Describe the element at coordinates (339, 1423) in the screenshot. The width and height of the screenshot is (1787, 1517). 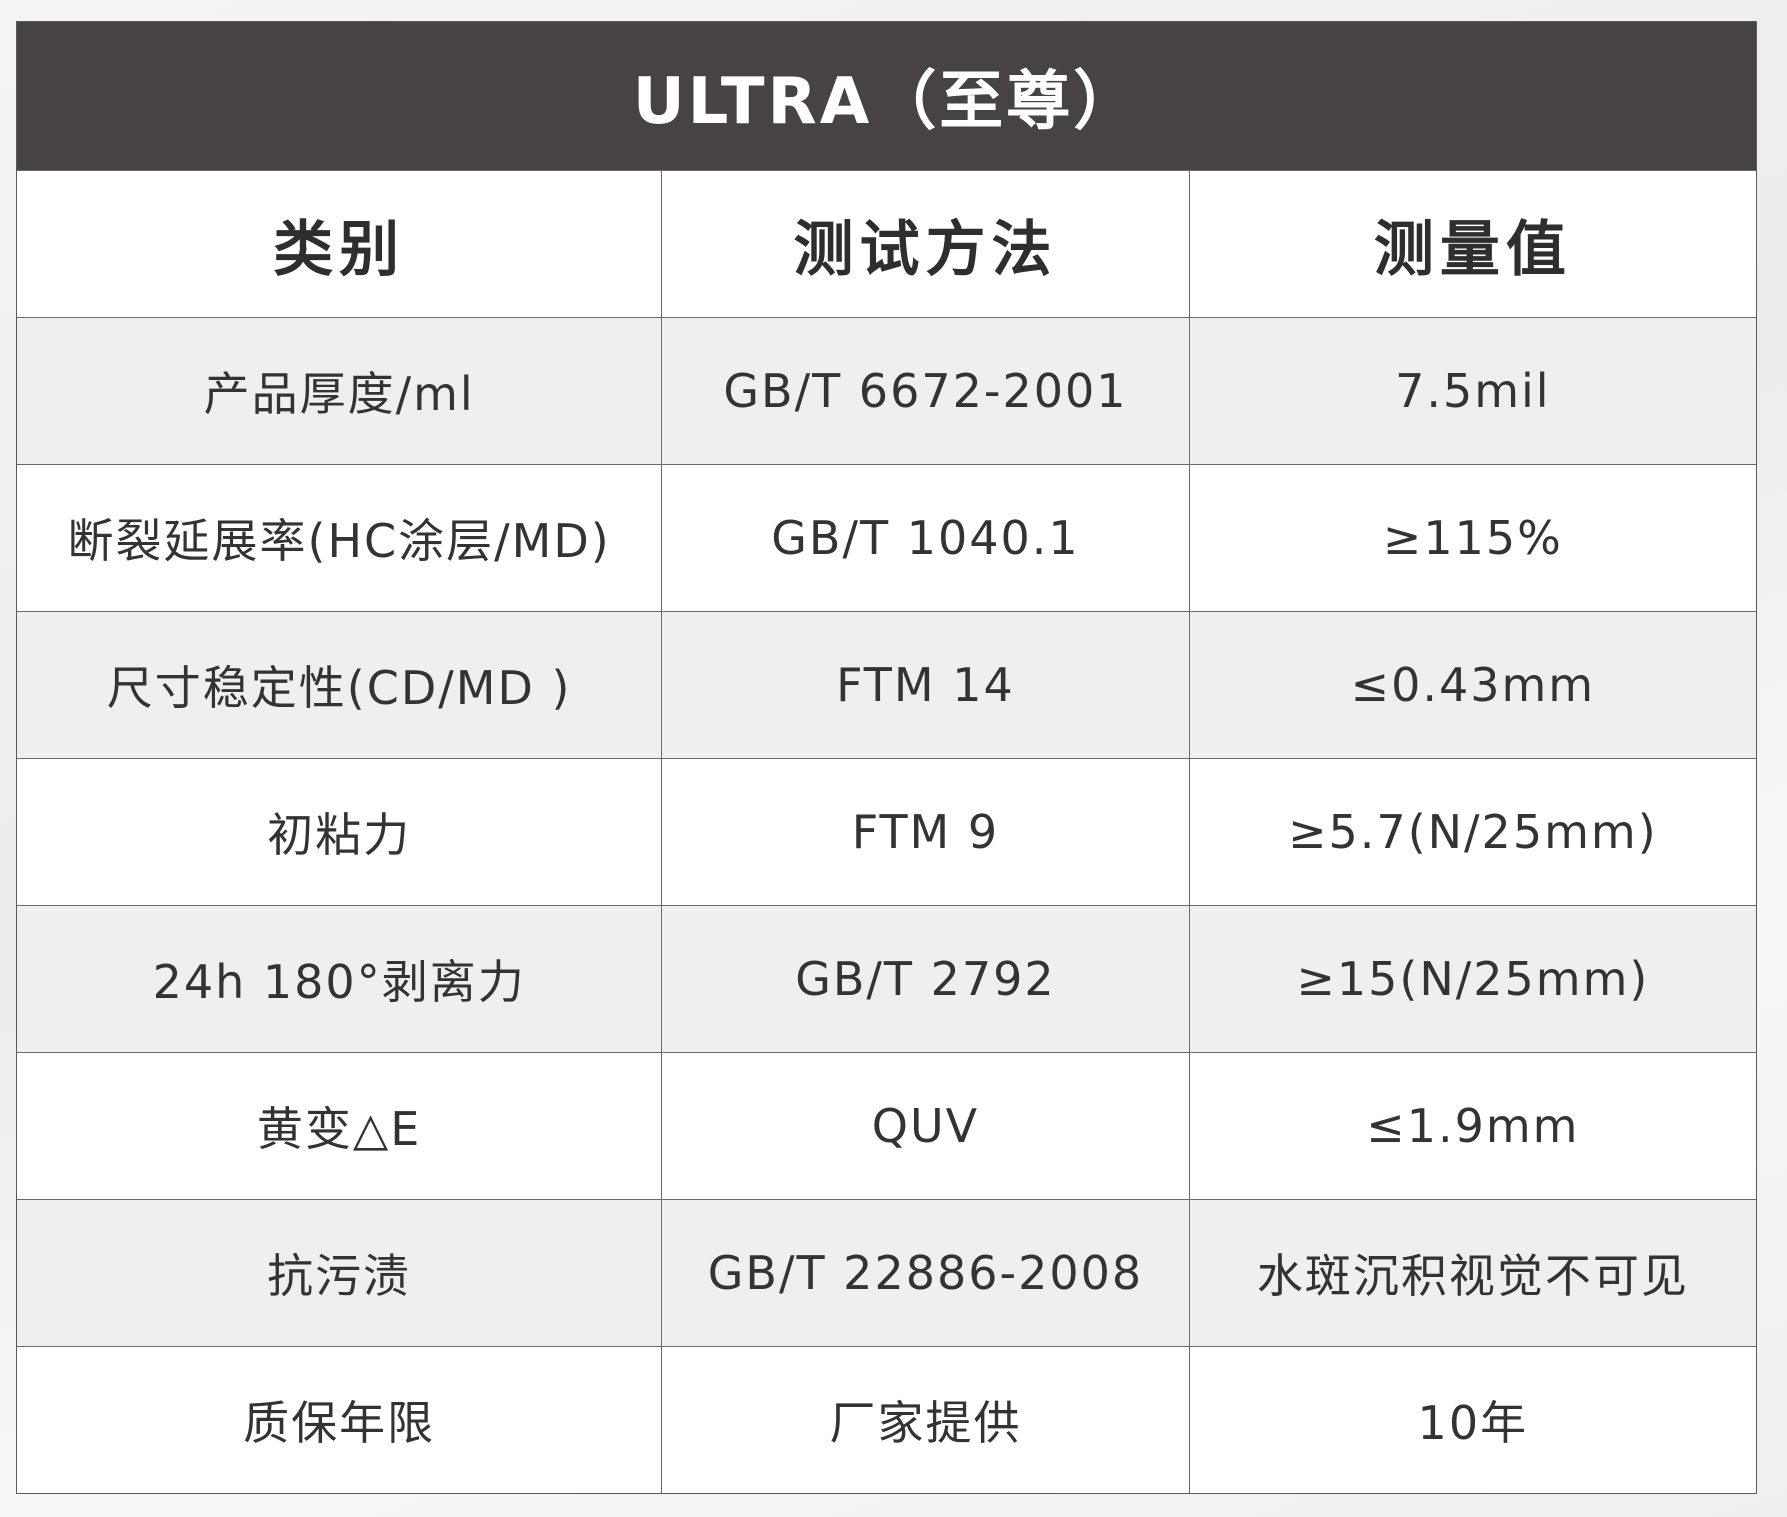
I see `row-category: 质保年限` at that location.